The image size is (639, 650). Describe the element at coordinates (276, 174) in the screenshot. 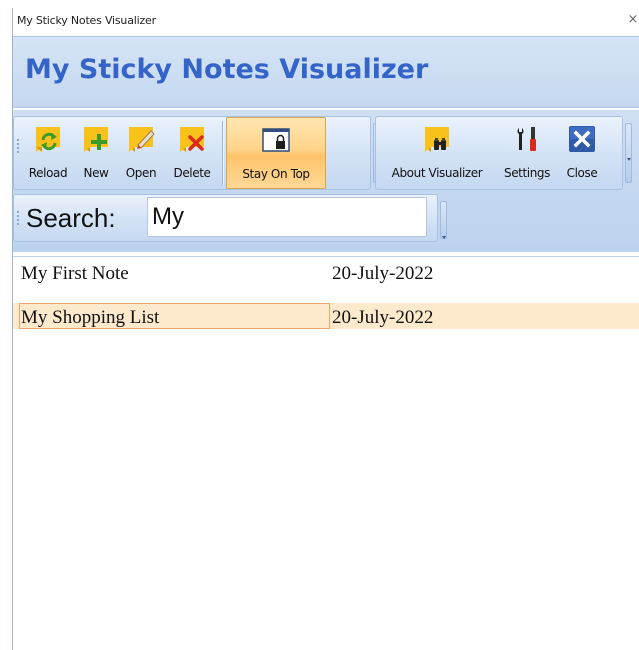

I see `stay-on-top-label: Stay On Top` at that location.